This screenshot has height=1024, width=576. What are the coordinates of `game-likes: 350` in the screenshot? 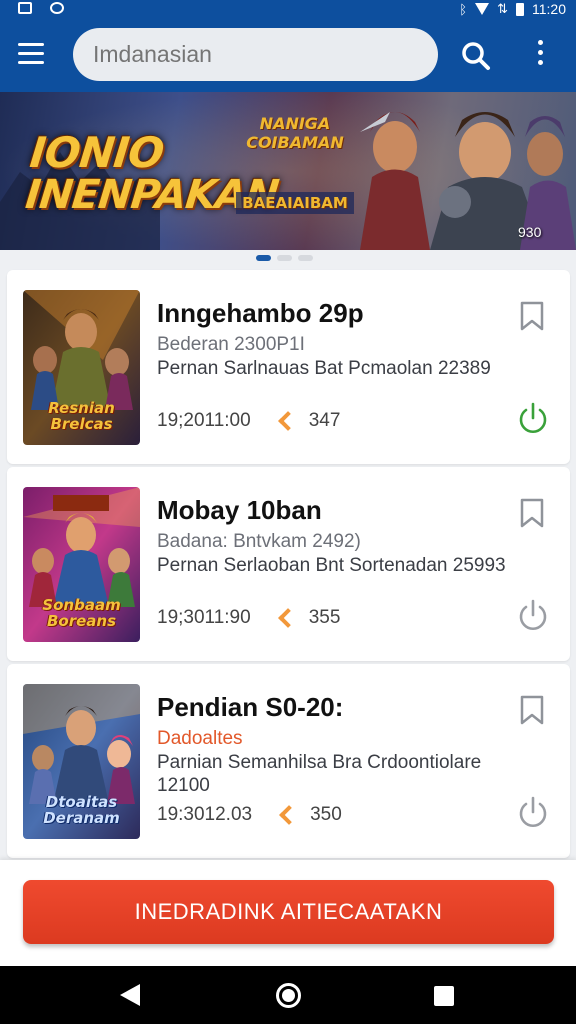 It's located at (326, 814).